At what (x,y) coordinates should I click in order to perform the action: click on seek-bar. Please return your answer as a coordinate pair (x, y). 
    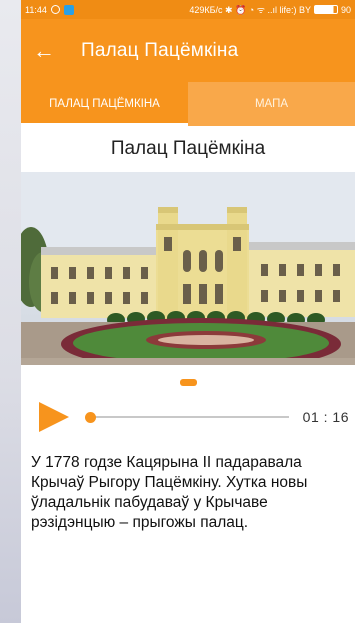
    Looking at the image, I should click on (190, 417).